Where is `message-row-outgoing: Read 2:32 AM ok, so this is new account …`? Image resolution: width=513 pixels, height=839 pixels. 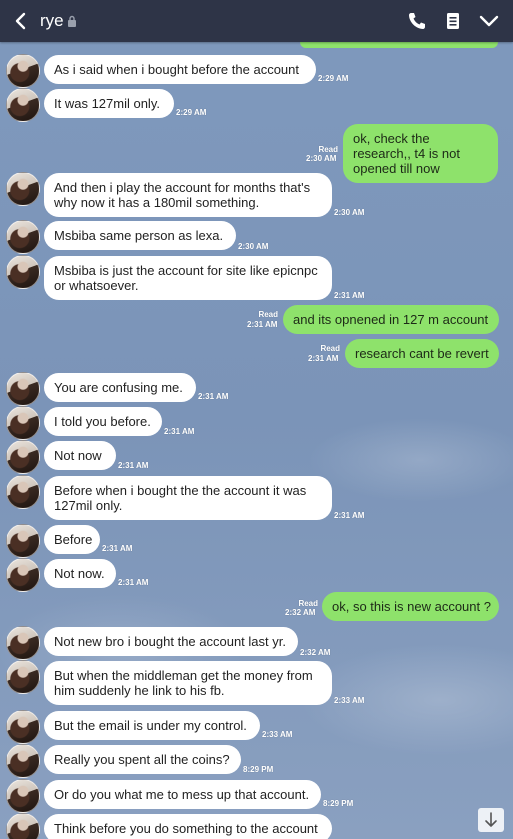
message-row-outgoing: Read 2:32 AM ok, so this is new account … is located at coordinates (256, 607).